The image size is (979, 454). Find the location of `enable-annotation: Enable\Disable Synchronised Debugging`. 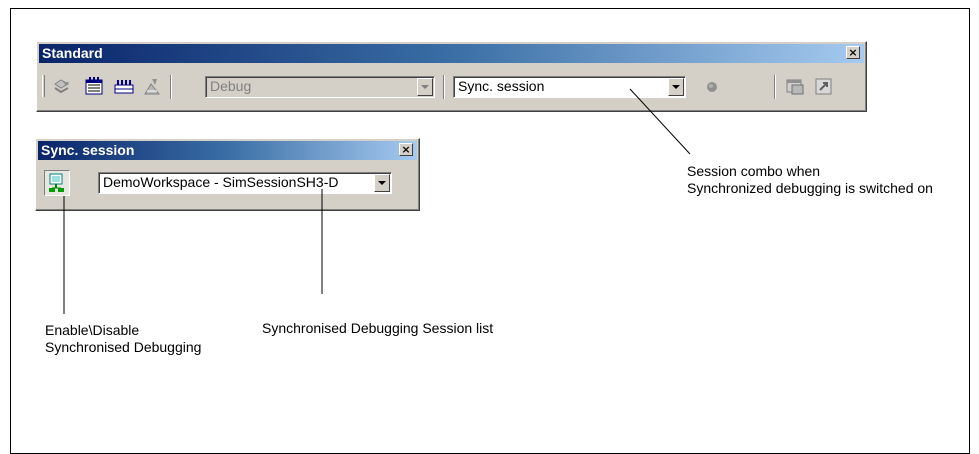

enable-annotation: Enable\Disable Synchronised Debugging is located at coordinates (123, 339).